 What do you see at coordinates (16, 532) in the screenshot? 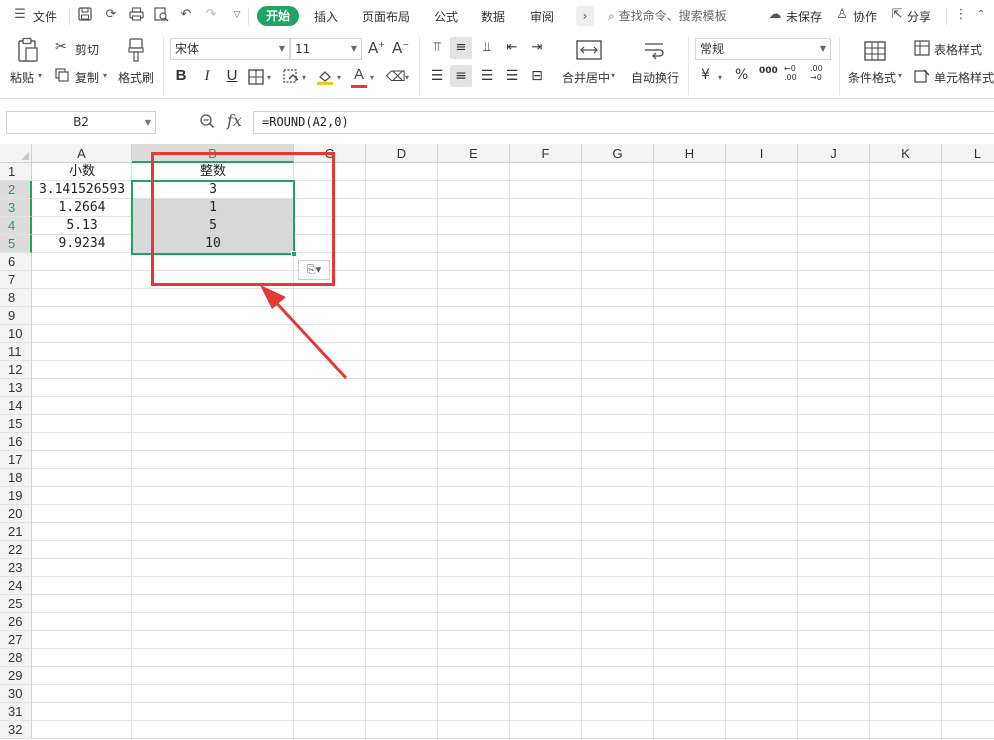
I see `row-header-21: 21` at bounding box center [16, 532].